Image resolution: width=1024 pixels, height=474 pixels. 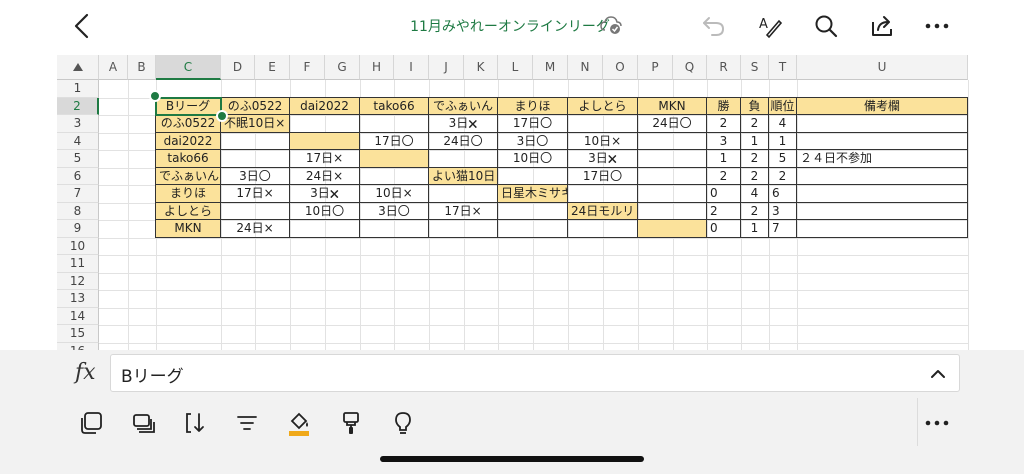 I want to click on row-header-5: 5, so click(x=78, y=159).